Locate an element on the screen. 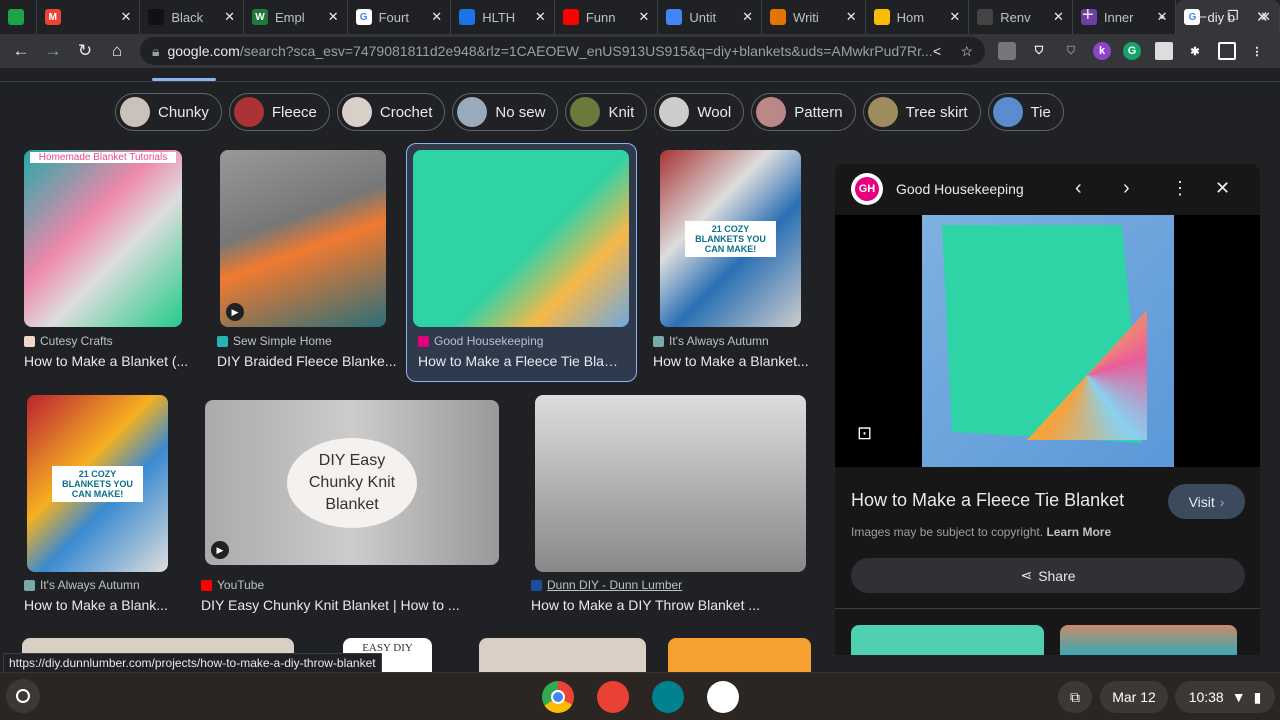  tab: M ✕ is located at coordinates (89, 17).